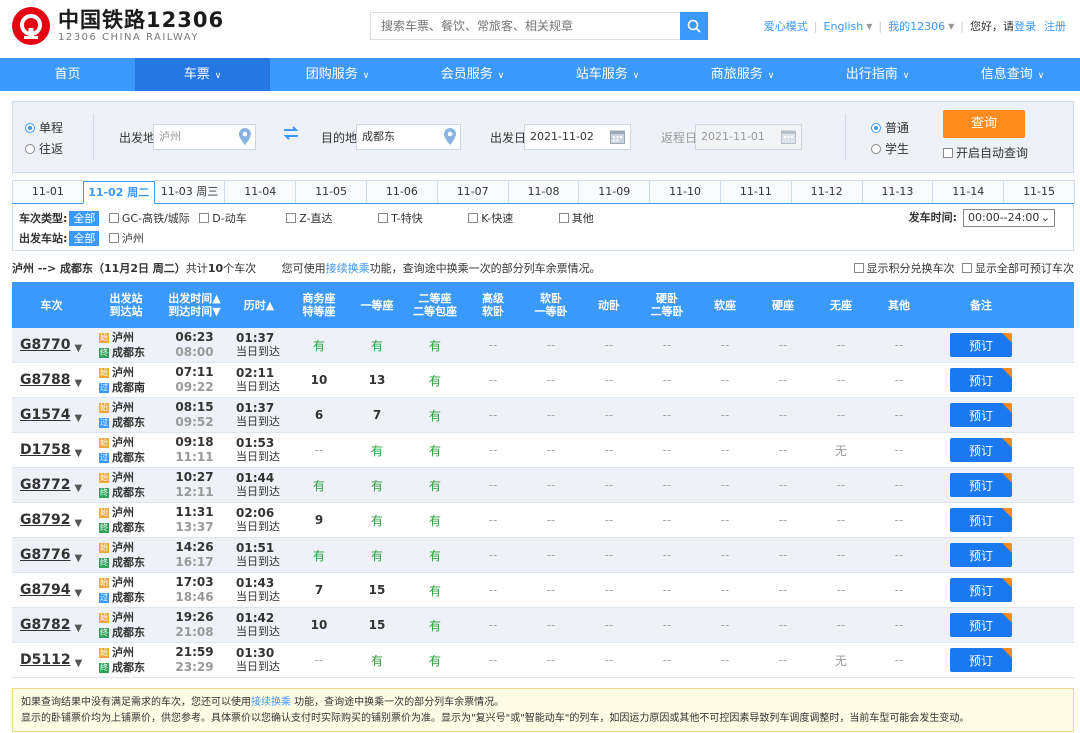 Image resolution: width=1080 pixels, height=733 pixels. What do you see at coordinates (260, 191) in the screenshot?
I see `date-tab: 11-04` at bounding box center [260, 191].